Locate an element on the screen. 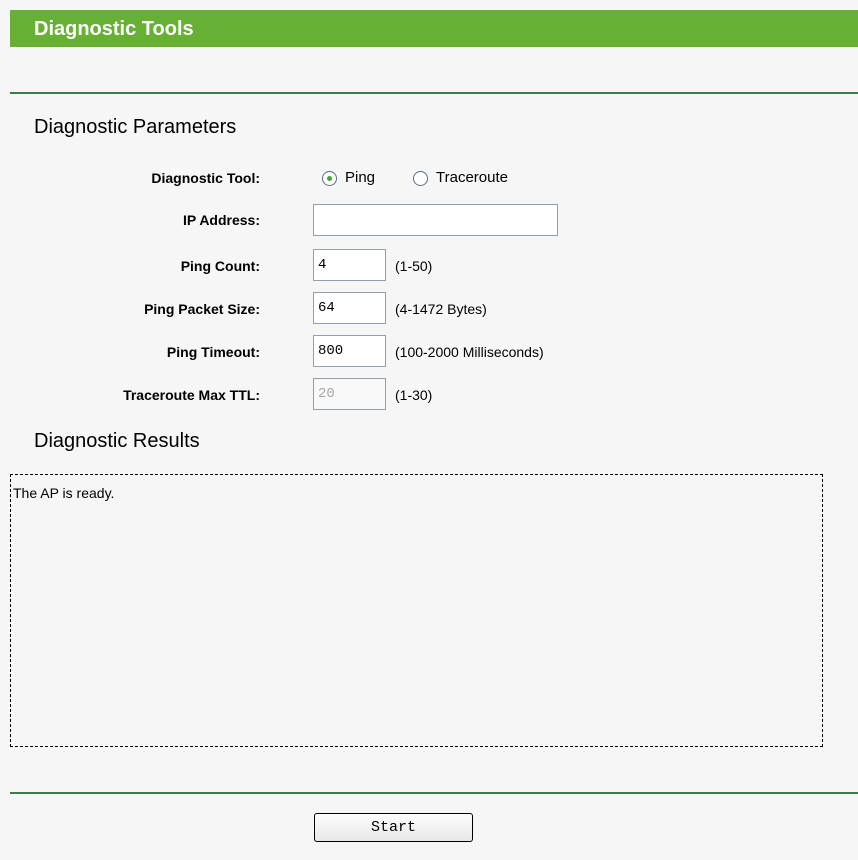 The image size is (858, 860). ip-address-label: IP Address: is located at coordinates (221, 220).